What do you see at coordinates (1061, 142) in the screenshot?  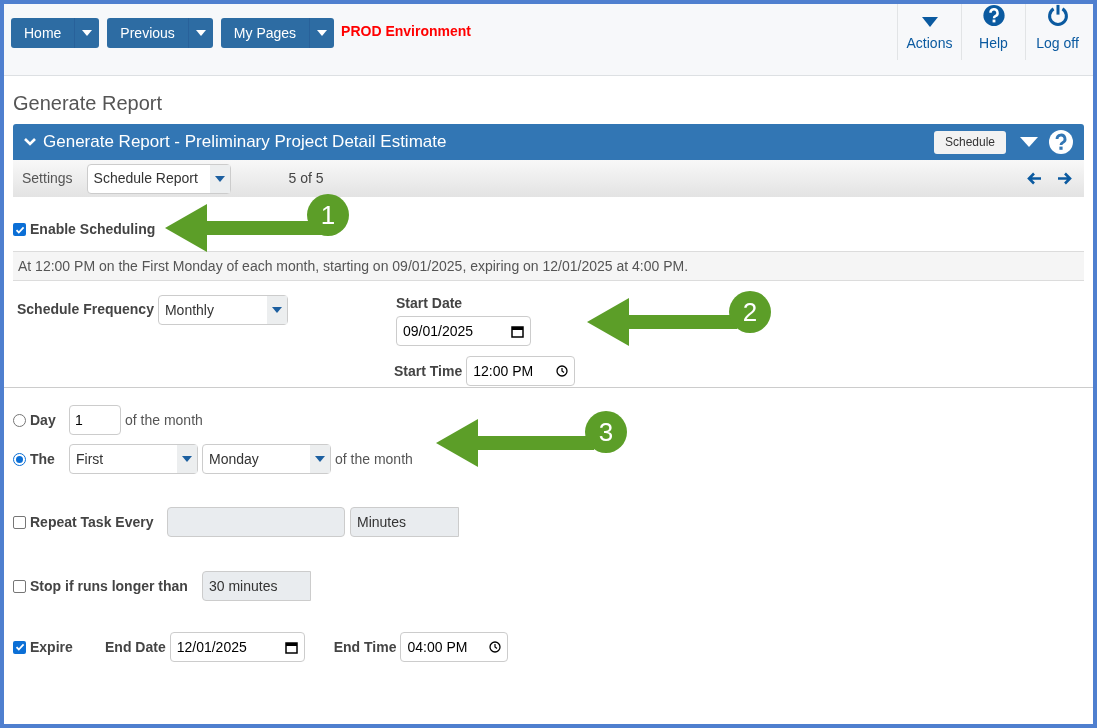 I see `help-icon` at bounding box center [1061, 142].